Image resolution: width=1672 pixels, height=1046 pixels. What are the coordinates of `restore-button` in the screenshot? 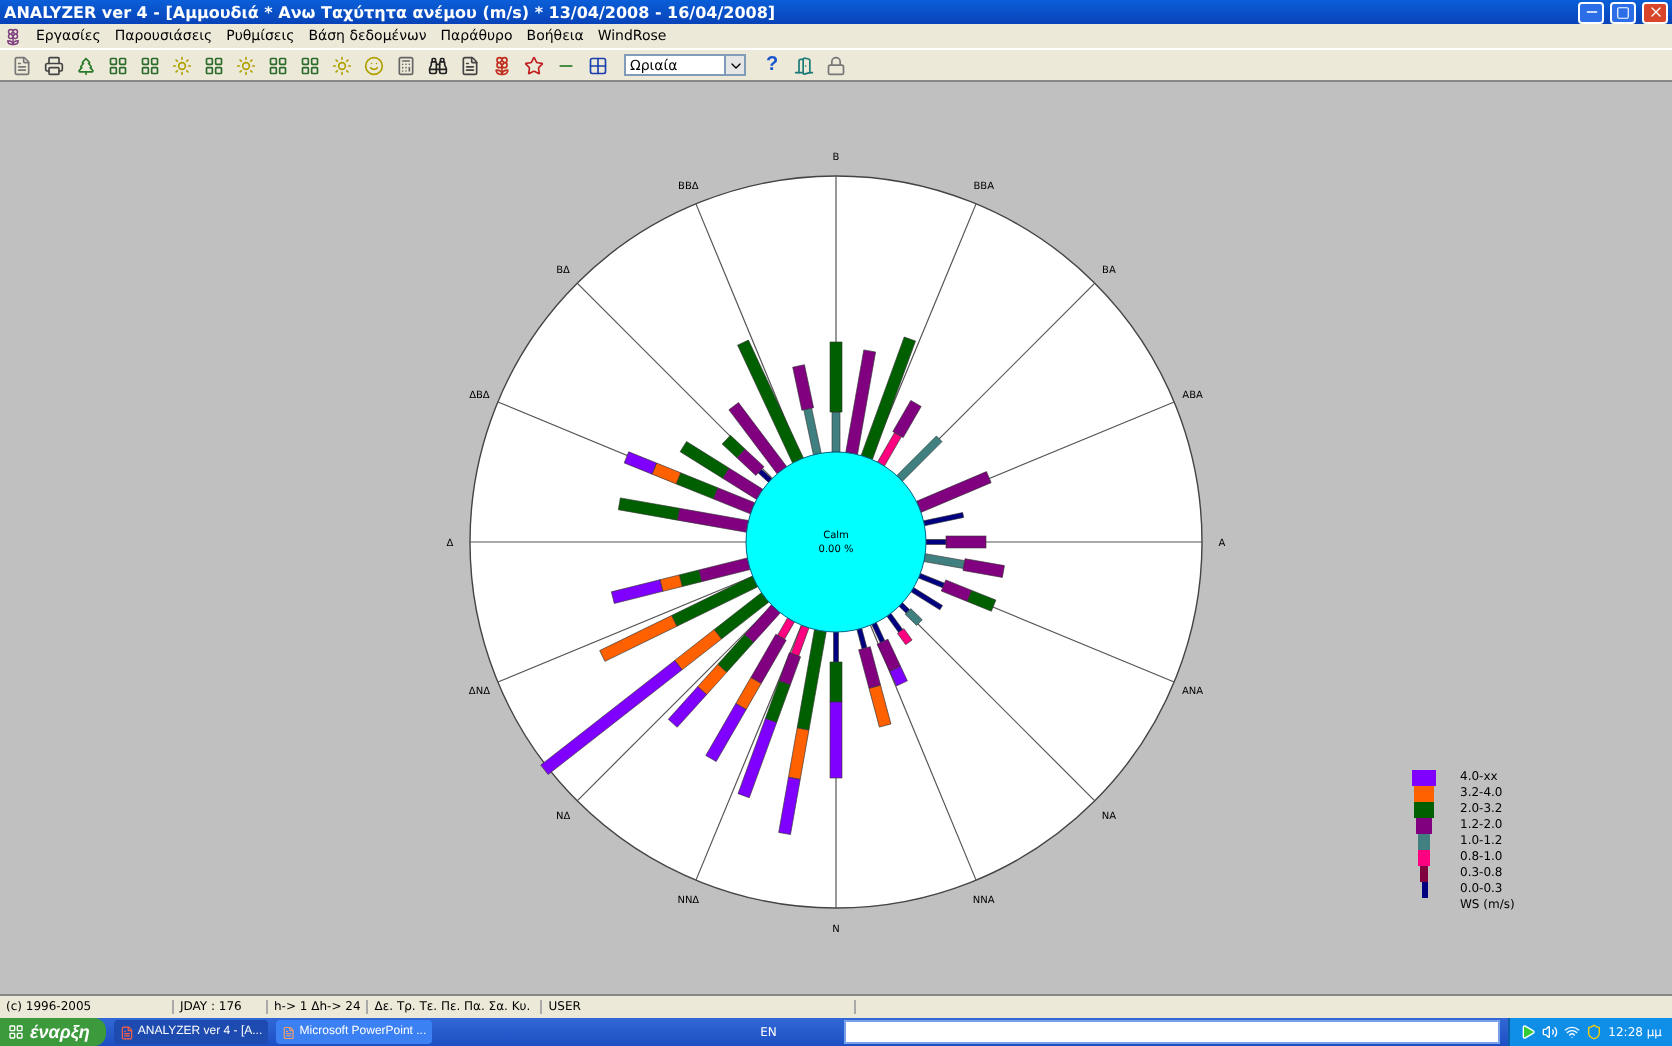 It's located at (1623, 12).